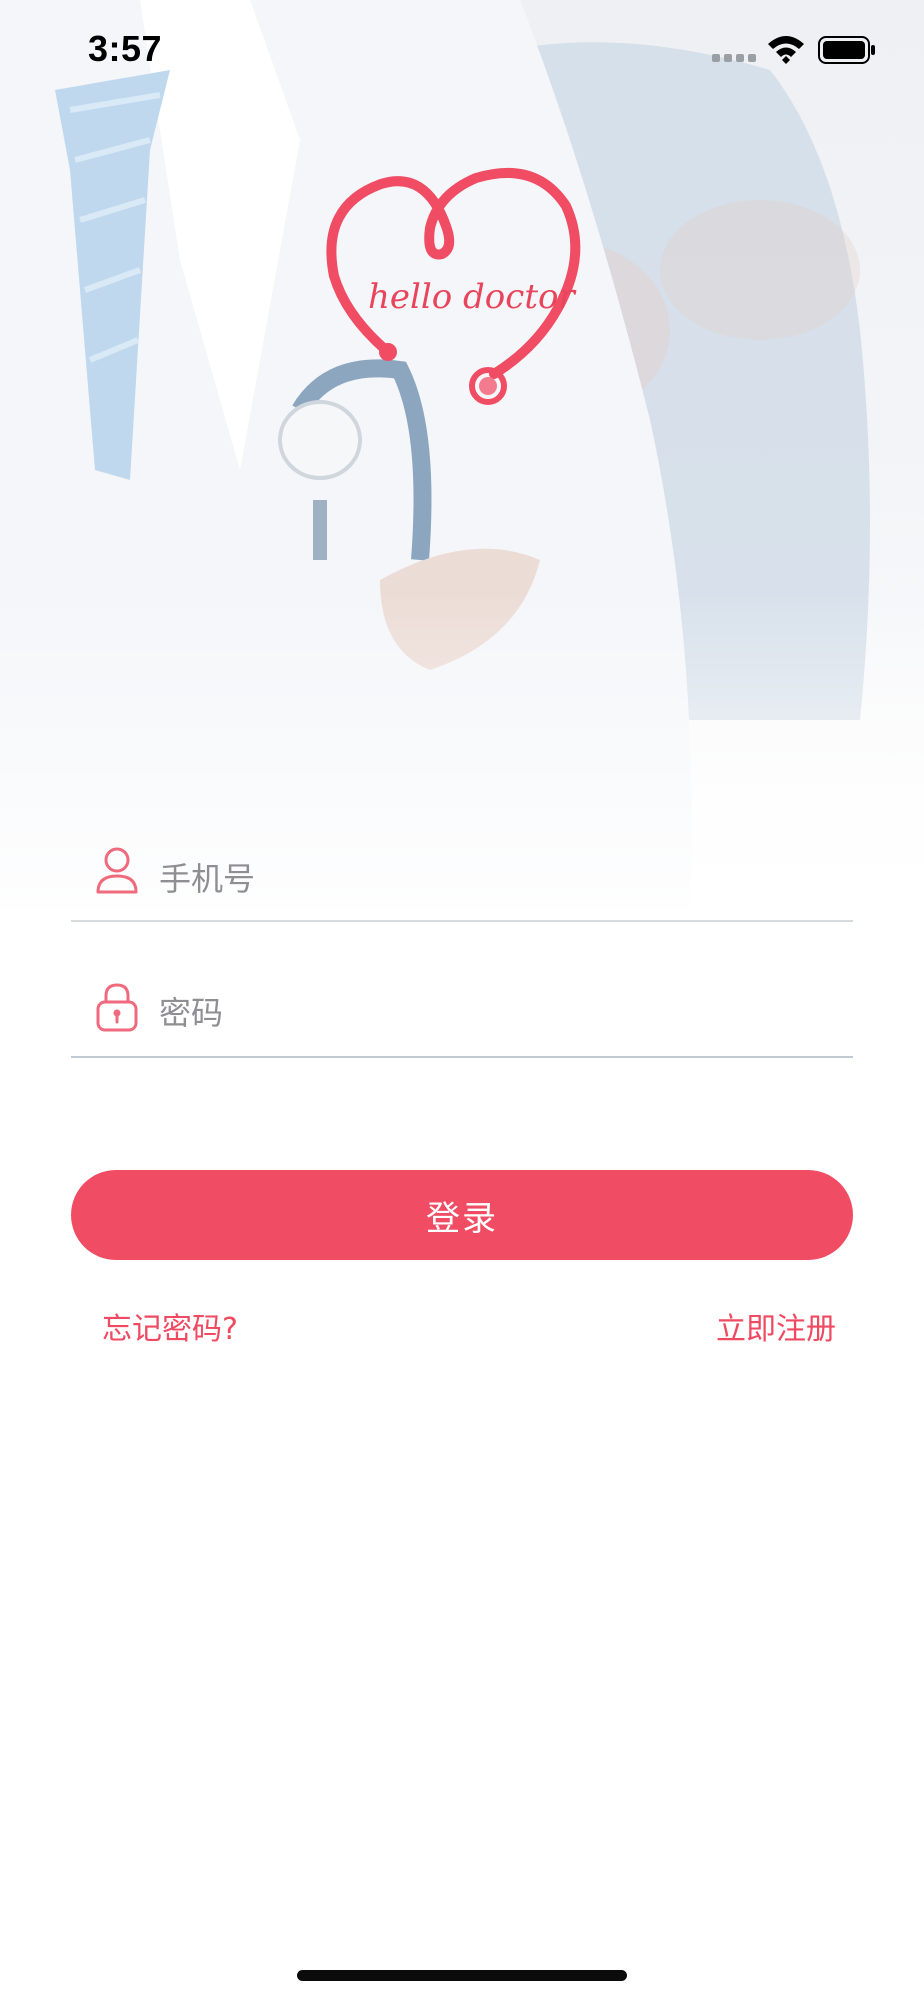 The width and height of the screenshot is (924, 2000). I want to click on cellular-signal-icon, so click(734, 58).